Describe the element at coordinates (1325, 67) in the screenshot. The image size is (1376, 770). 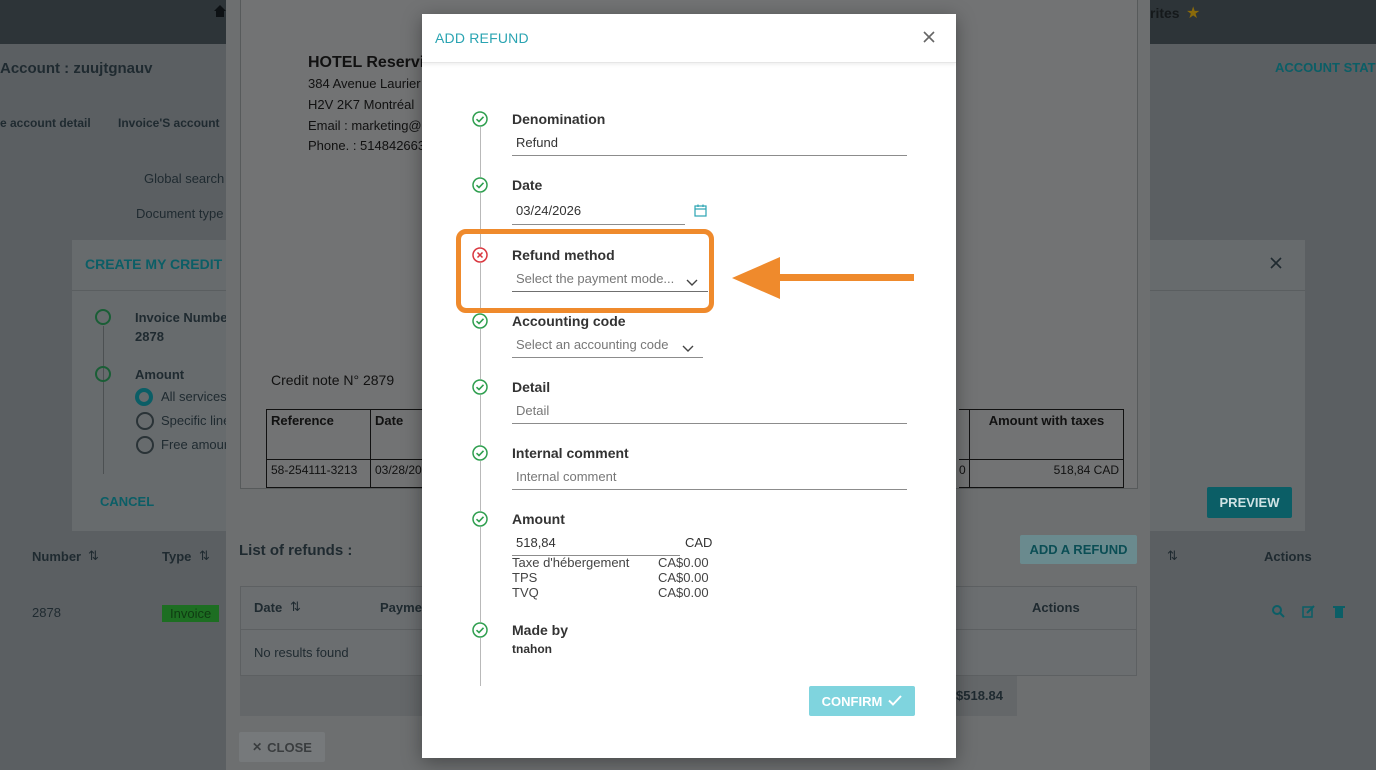
I see `account-statement-button: ACCOUNT STATE` at that location.